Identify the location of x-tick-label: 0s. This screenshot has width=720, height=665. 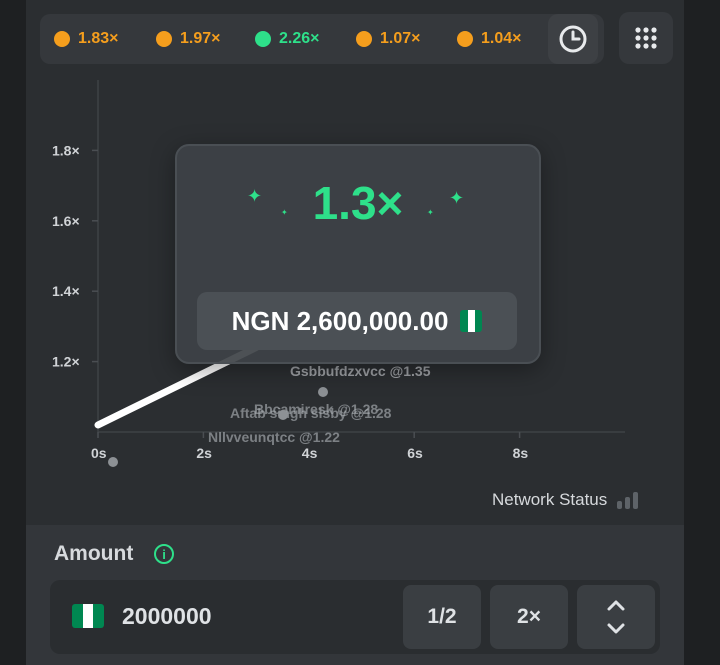
(99, 453).